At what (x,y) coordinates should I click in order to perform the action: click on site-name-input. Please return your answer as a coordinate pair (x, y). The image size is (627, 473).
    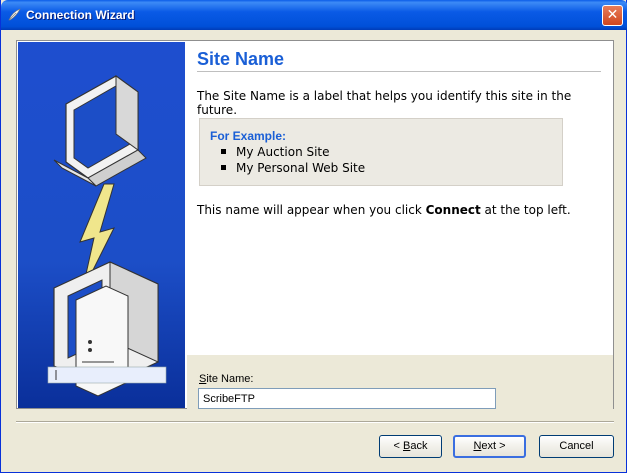
    Looking at the image, I should click on (347, 398).